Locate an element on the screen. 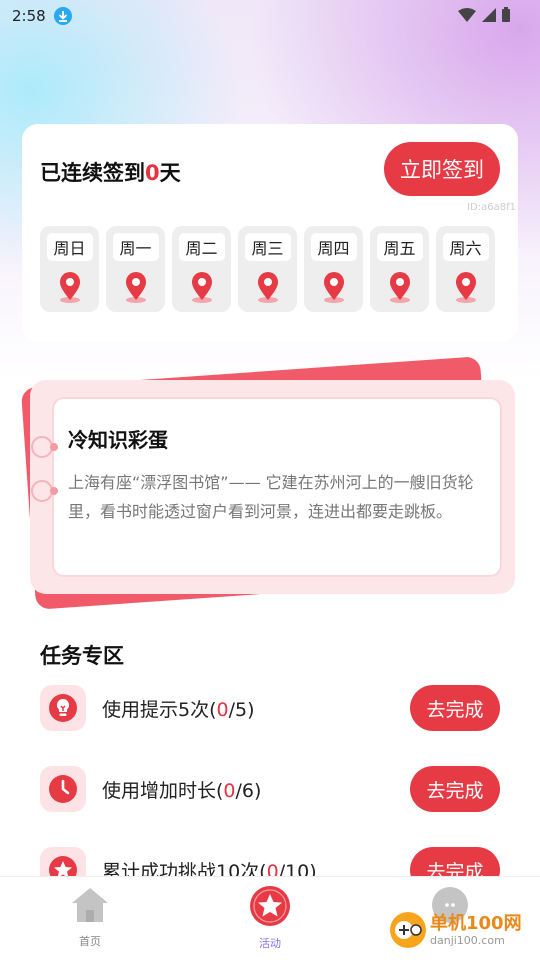 This screenshot has height=960, width=540. tasks-section-title: 任务专区 is located at coordinates (82, 656).